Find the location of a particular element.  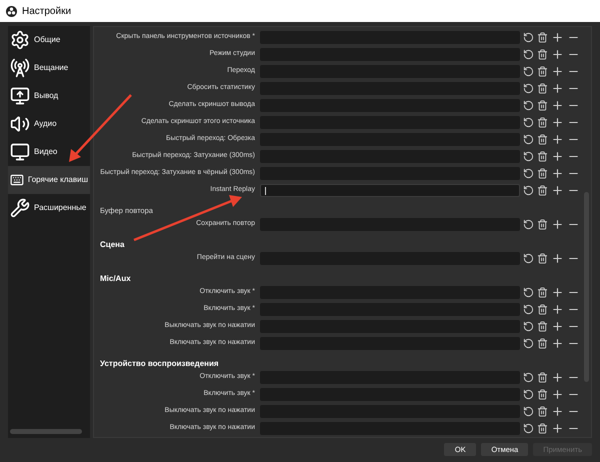

gear-icon is located at coordinates (20, 40).